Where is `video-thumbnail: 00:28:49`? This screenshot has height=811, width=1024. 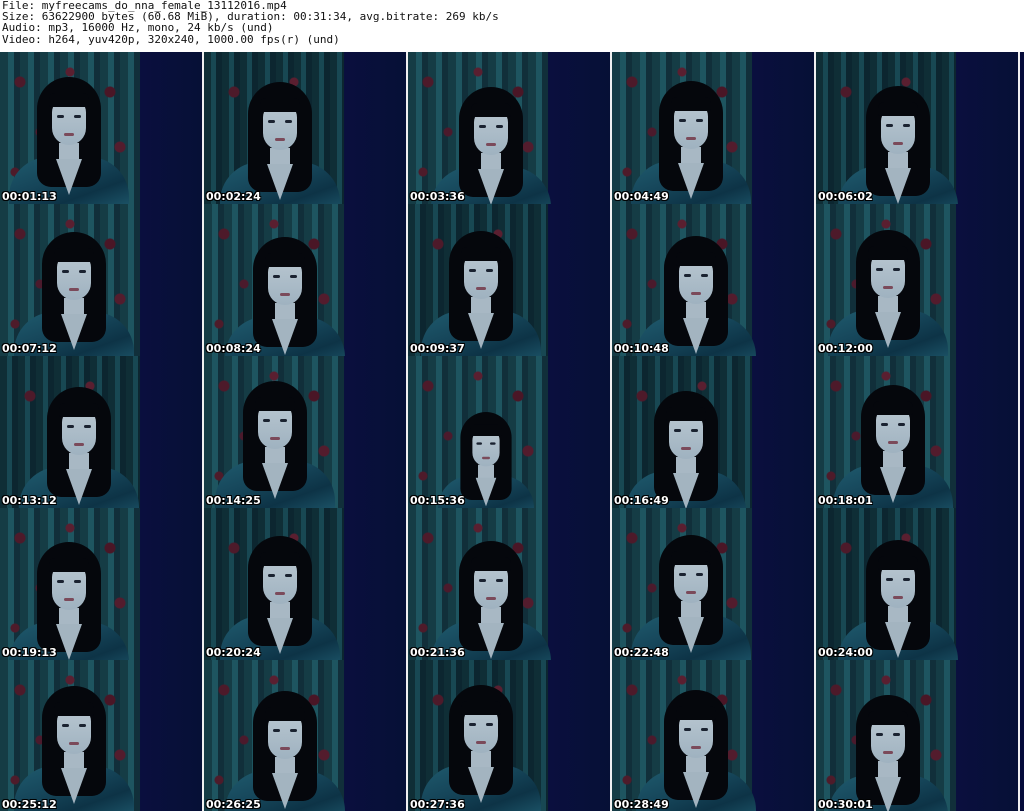 video-thumbnail: 00:28:49 is located at coordinates (714, 735).